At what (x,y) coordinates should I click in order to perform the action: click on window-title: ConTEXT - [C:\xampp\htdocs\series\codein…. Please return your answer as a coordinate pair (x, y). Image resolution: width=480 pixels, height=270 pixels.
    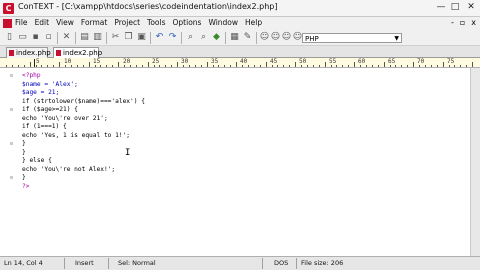
    Looking at the image, I should click on (148, 6).